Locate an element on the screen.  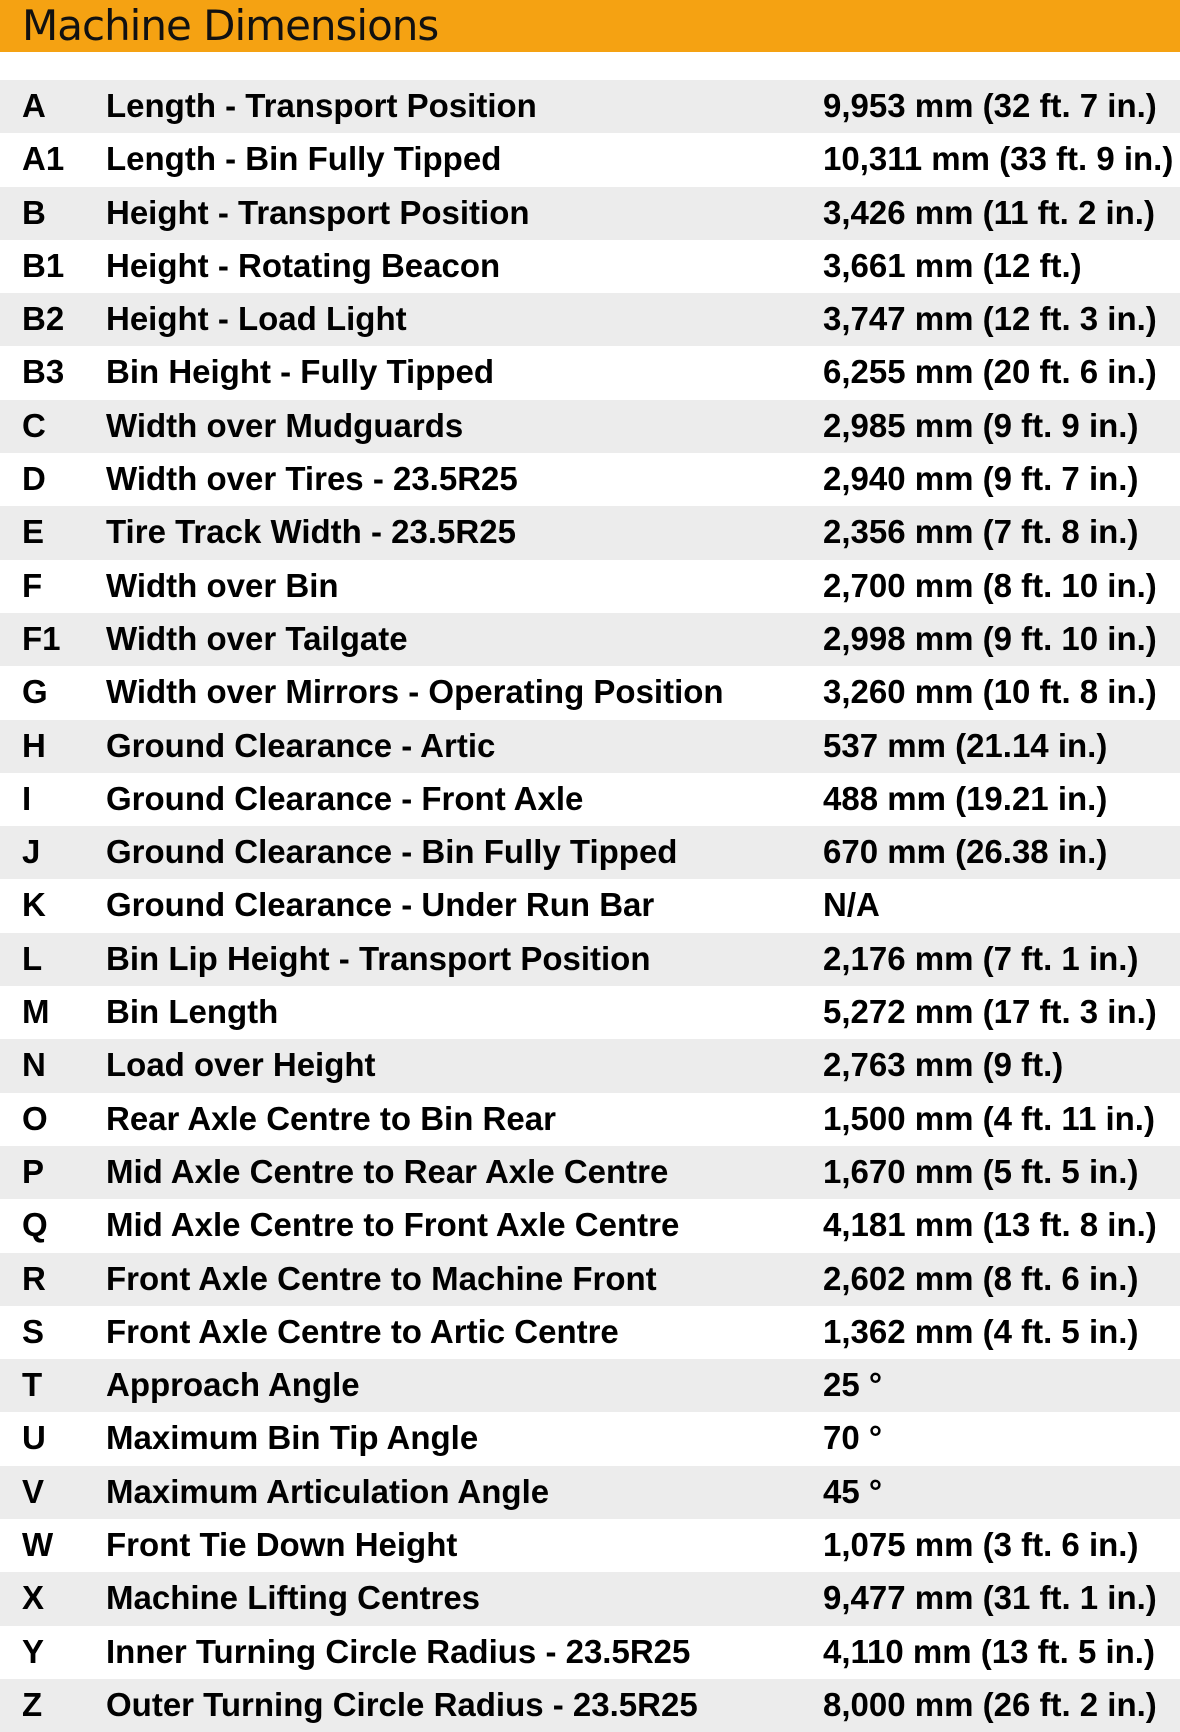
dimension-label: Bin Lip Height - Transport Position is located at coordinates (378, 958).